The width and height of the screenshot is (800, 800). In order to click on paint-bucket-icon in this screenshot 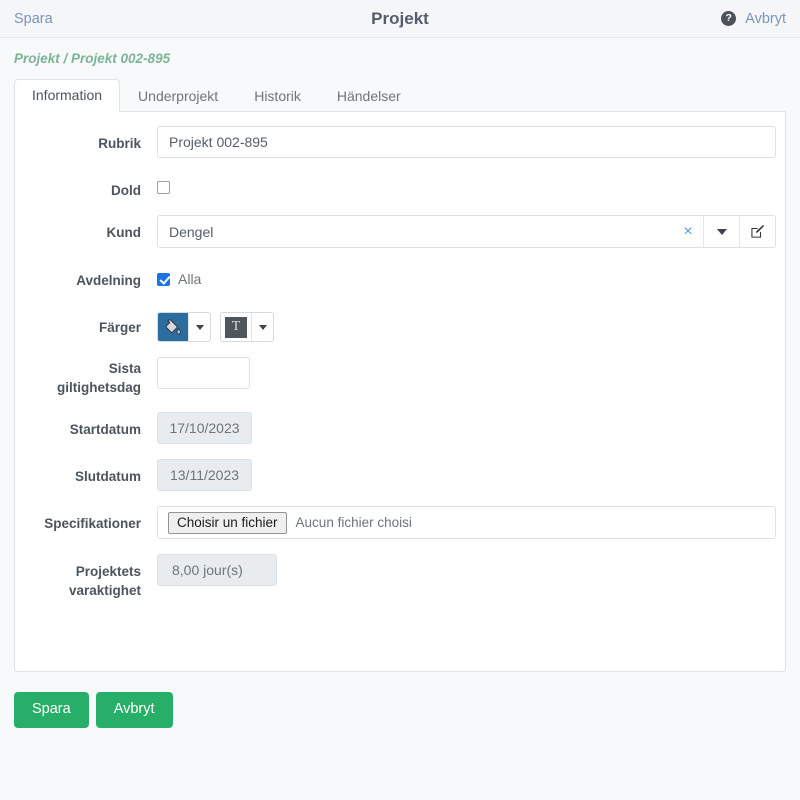, I will do `click(173, 327)`.